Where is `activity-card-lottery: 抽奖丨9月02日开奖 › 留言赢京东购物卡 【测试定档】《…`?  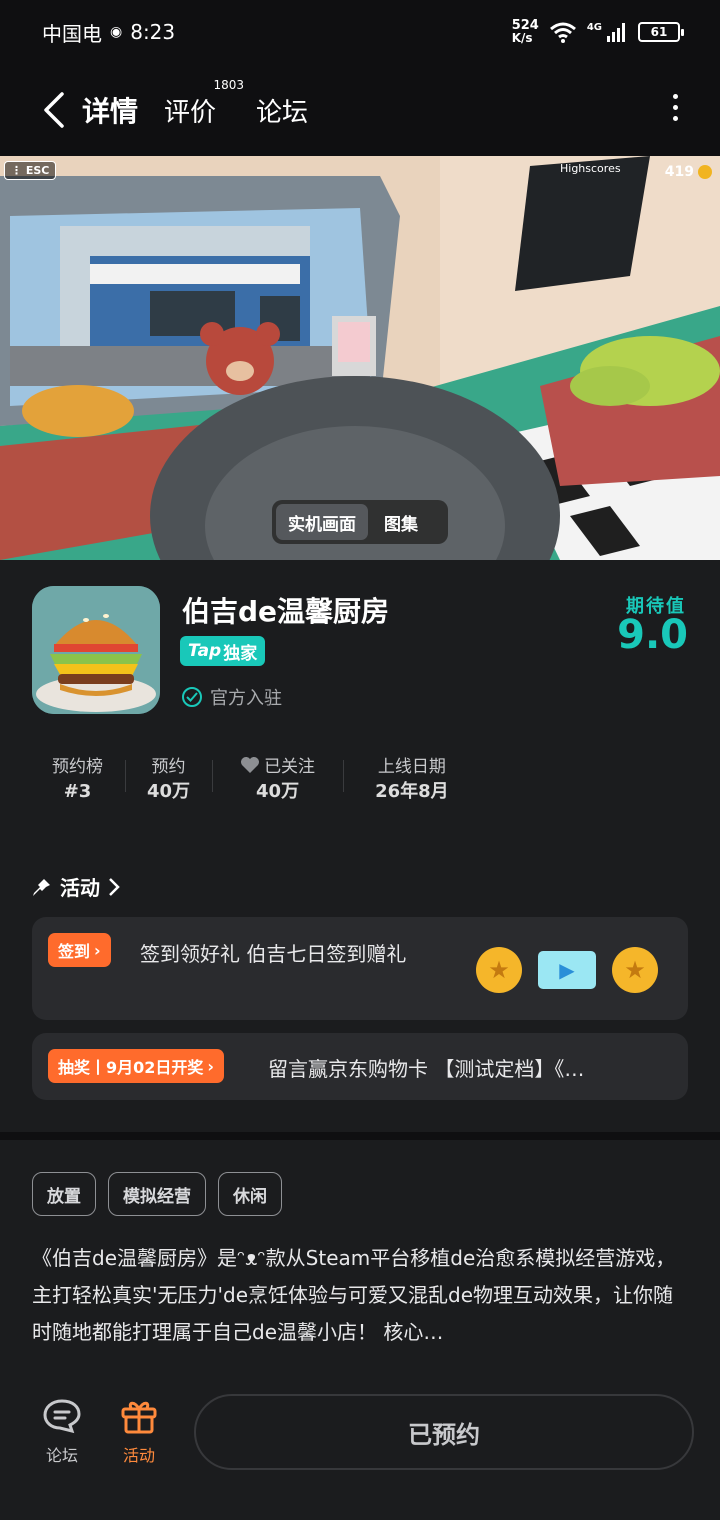 activity-card-lottery: 抽奖丨9月02日开奖 › 留言赢京东购物卡 【测试定档】《… is located at coordinates (360, 1066).